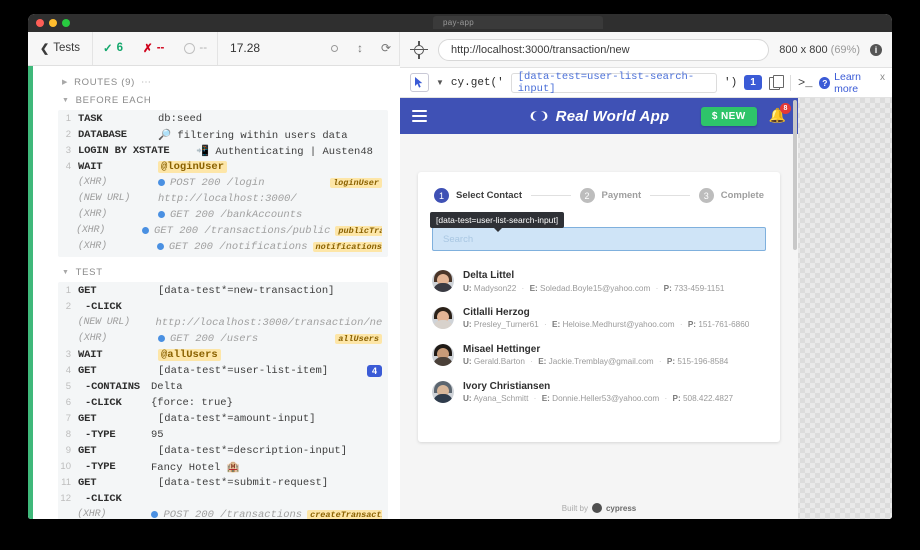 The image size is (920, 550). What do you see at coordinates (223, 291) in the screenshot?
I see `command-row: 1 GET [data-test*=new-transaction]` at bounding box center [223, 291].